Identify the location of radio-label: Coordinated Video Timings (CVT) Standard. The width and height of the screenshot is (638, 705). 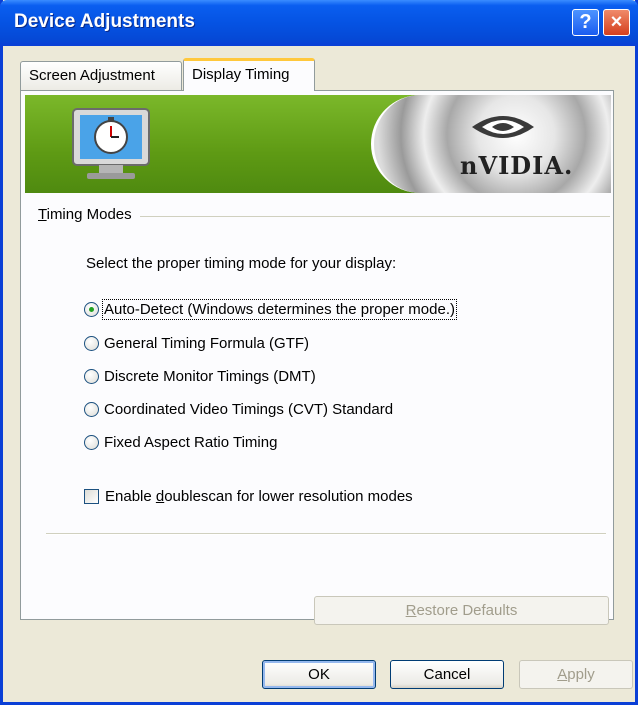
(249, 409).